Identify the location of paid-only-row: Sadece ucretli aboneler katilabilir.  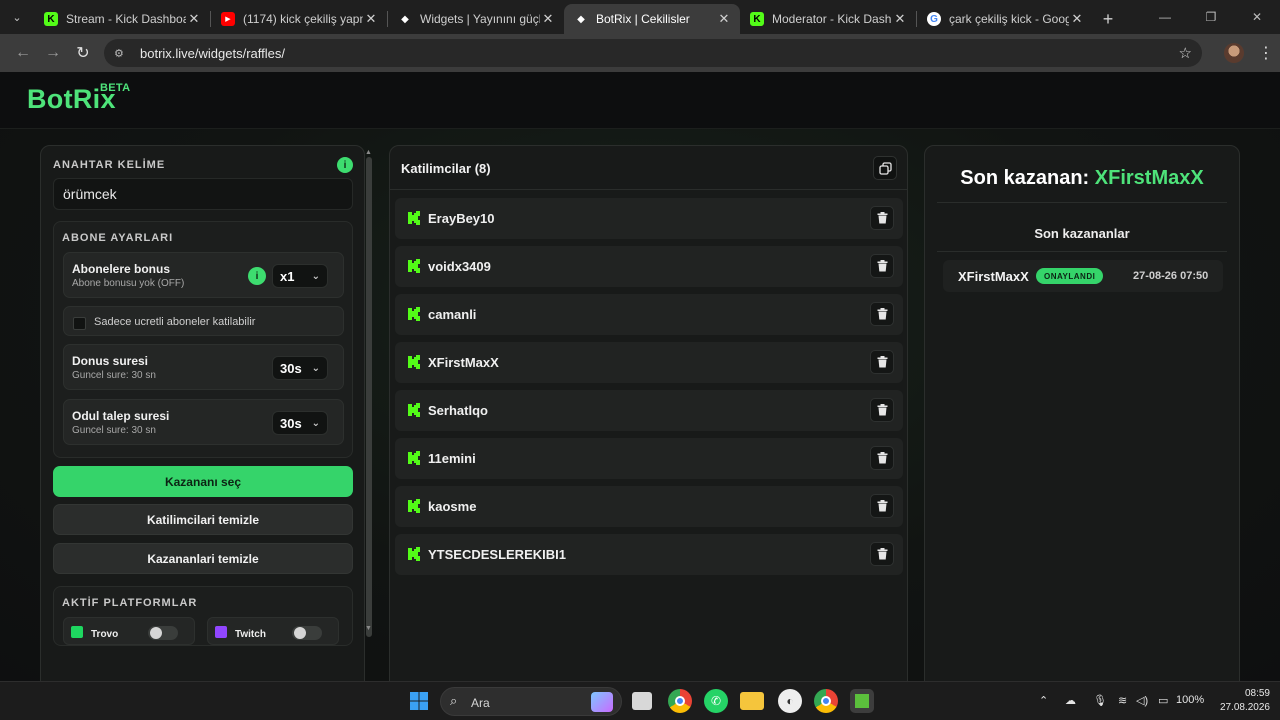
(203, 321).